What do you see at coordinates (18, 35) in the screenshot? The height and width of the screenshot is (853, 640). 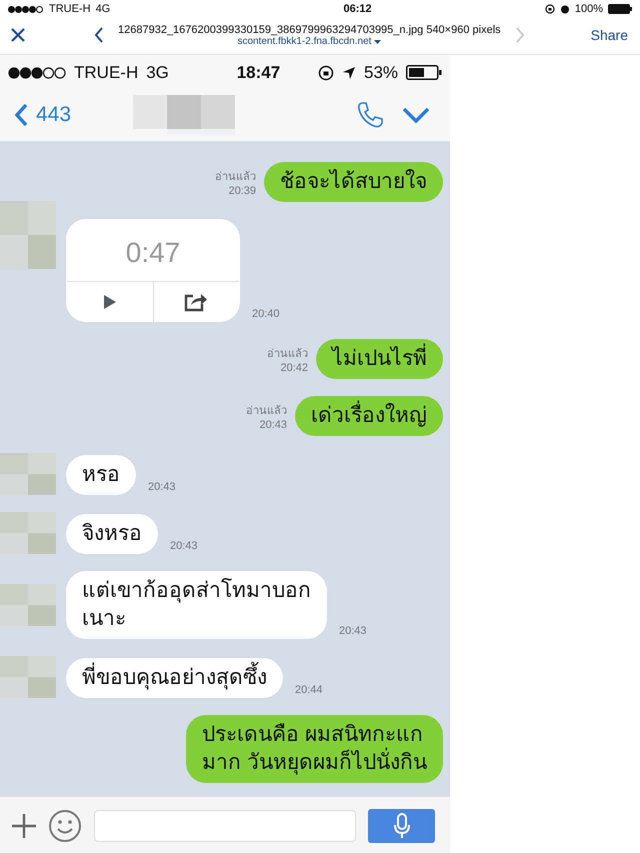 I see `close-icon` at bounding box center [18, 35].